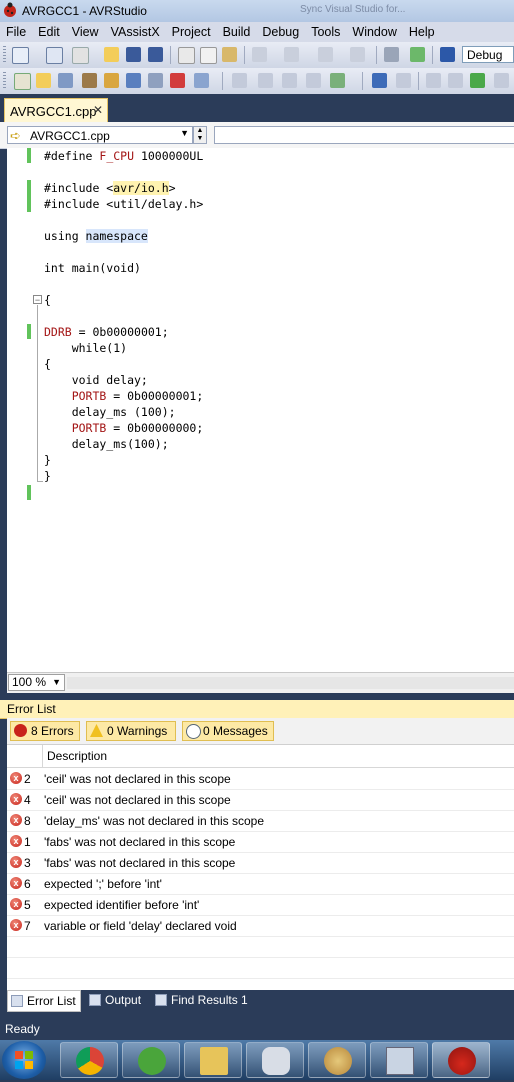  Describe the element at coordinates (289, 80) in the screenshot. I see `indent-icon` at that location.